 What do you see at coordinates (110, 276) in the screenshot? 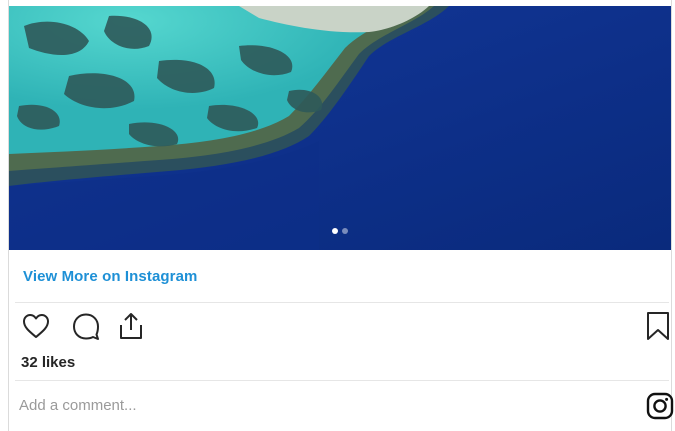
I see `view-more-link: View More on Instagram` at bounding box center [110, 276].